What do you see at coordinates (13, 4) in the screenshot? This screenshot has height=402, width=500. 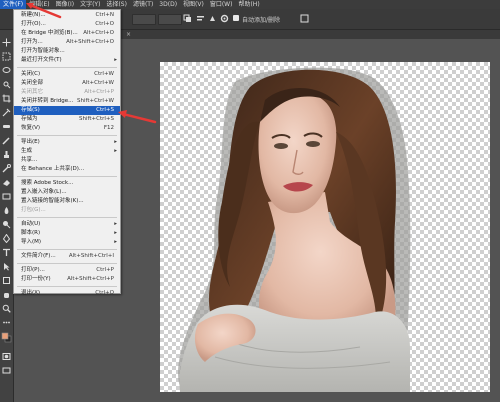 I see `menu-0: 文件(F)` at bounding box center [13, 4].